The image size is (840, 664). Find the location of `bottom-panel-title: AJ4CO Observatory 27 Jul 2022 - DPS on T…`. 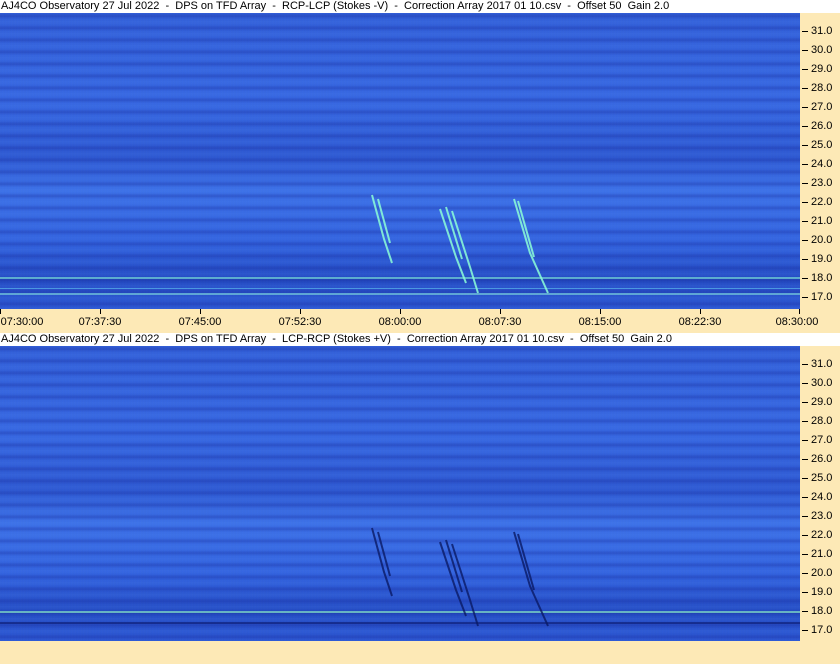

bottom-panel-title: AJ4CO Observatory 27 Jul 2022 - DPS on T… is located at coordinates (420, 339).